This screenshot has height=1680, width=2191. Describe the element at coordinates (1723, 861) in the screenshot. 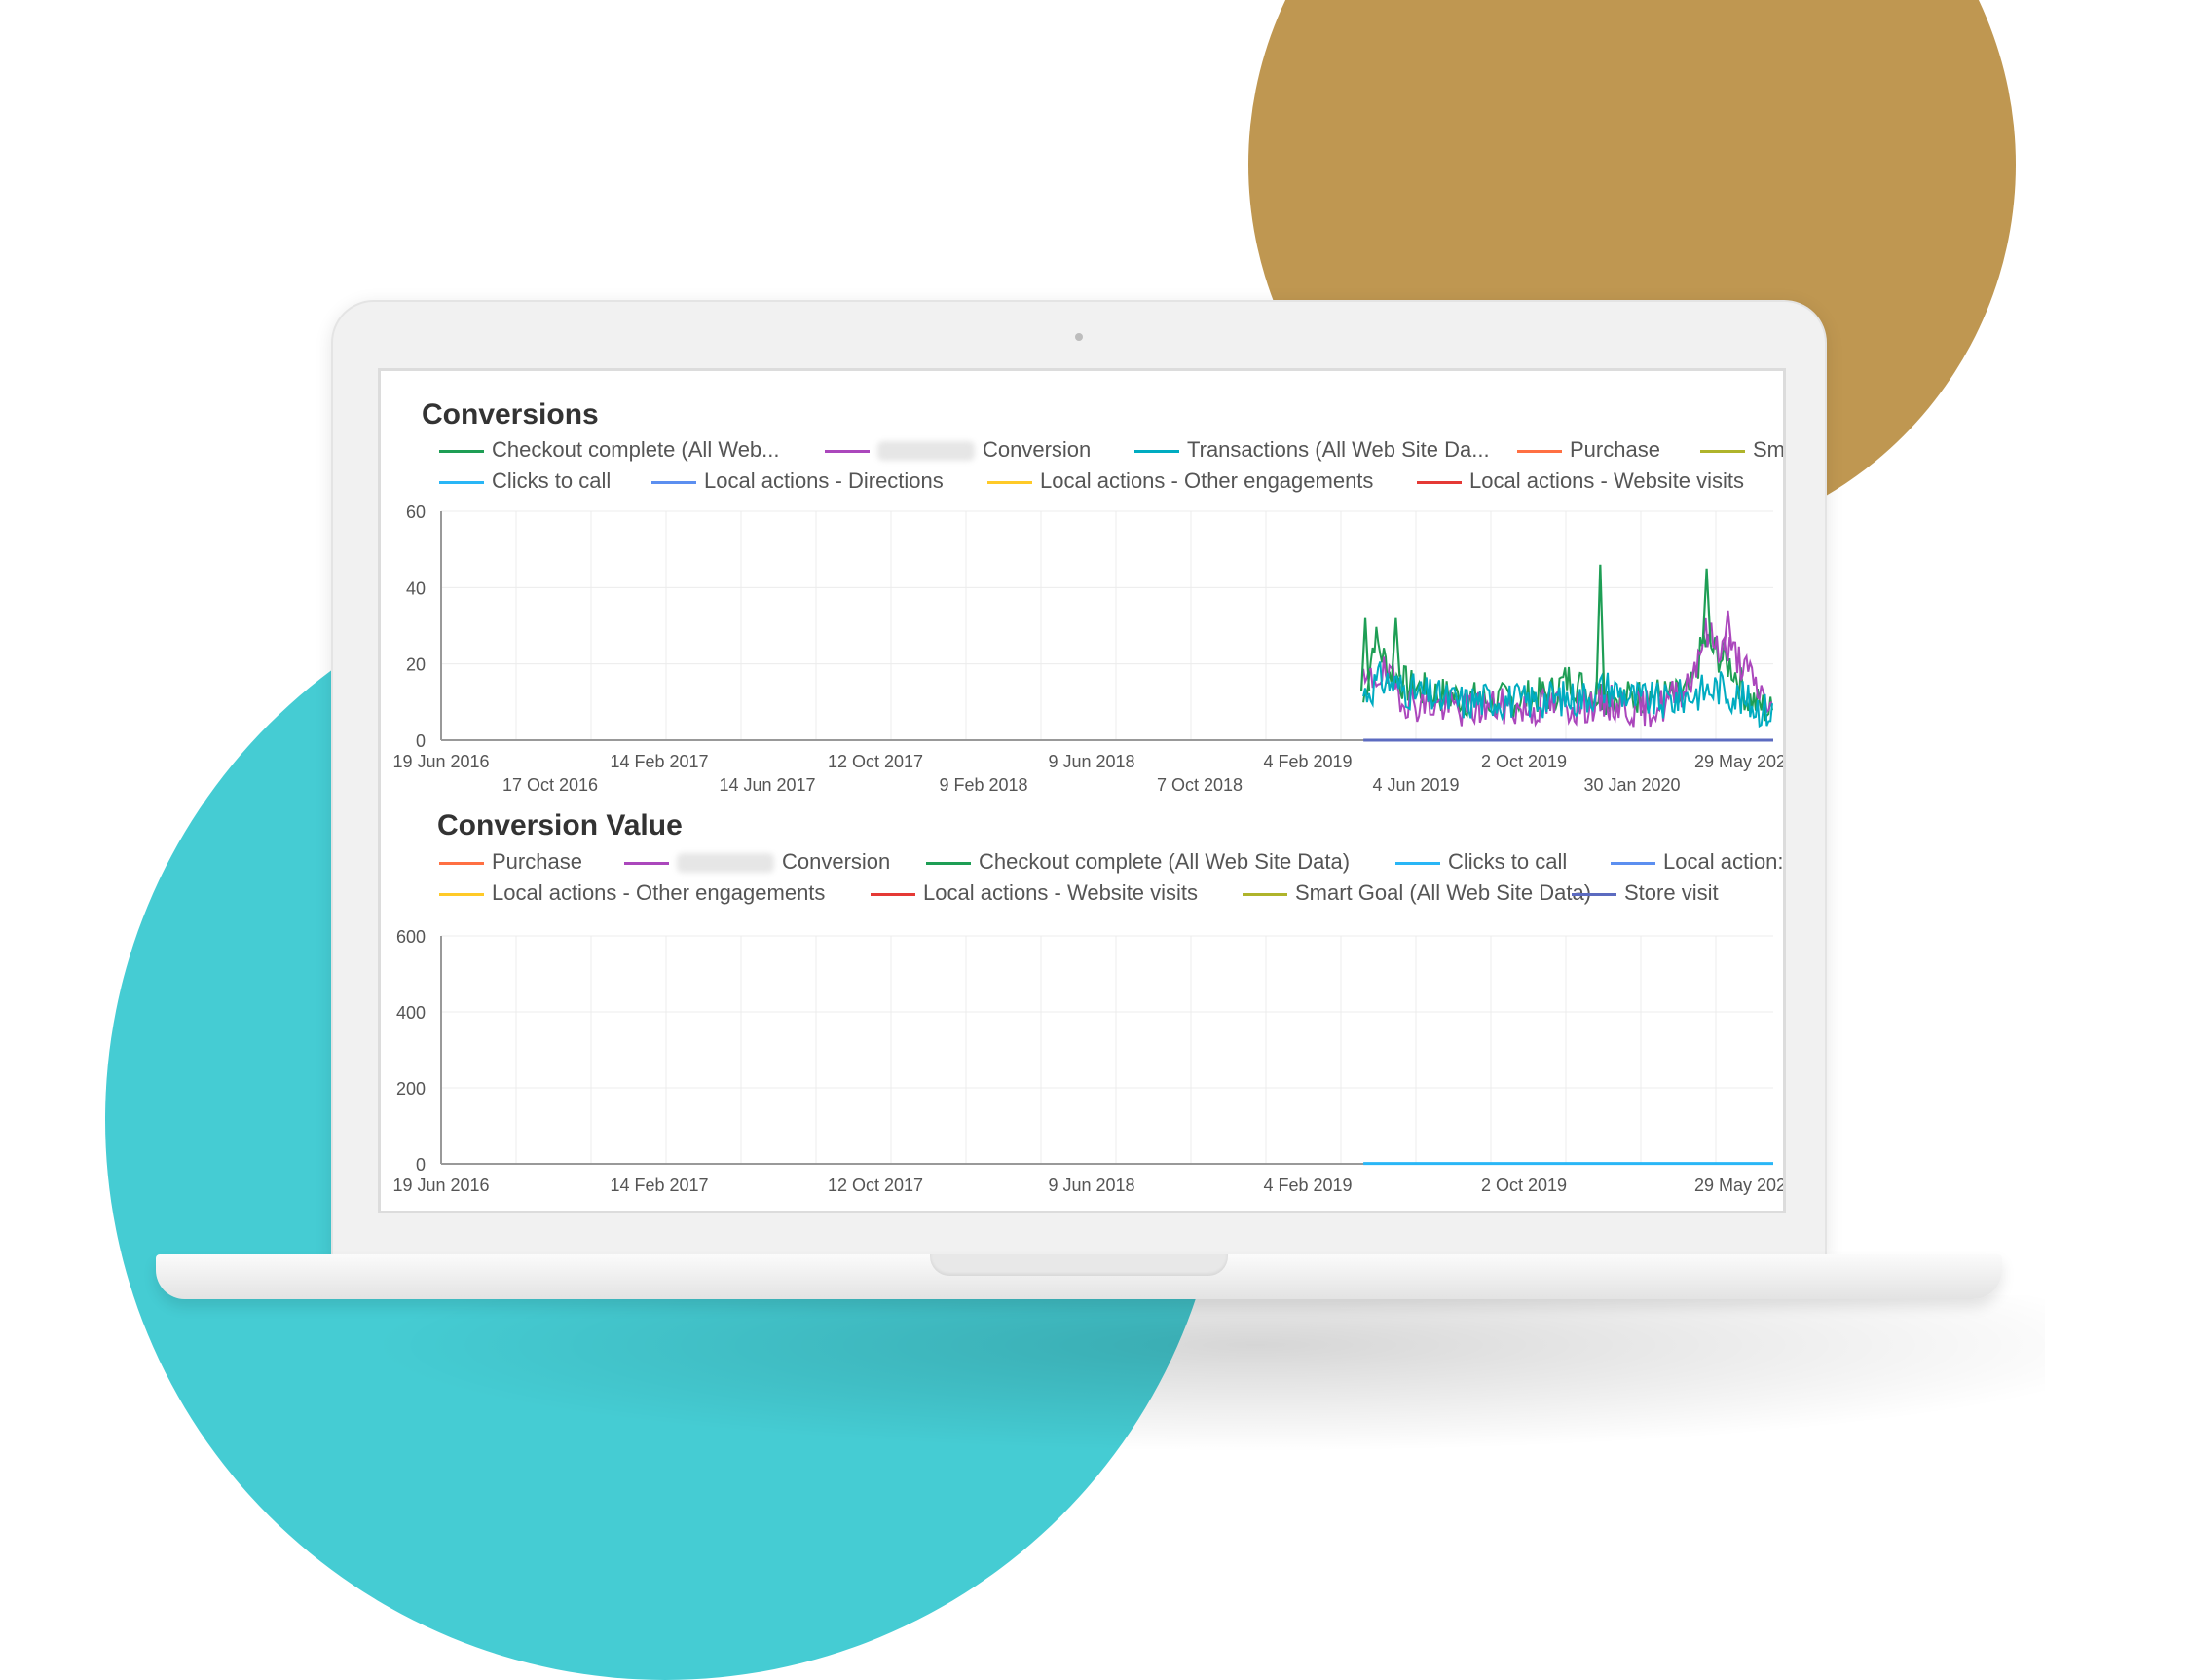

I see `legend-label: Local action:` at that location.